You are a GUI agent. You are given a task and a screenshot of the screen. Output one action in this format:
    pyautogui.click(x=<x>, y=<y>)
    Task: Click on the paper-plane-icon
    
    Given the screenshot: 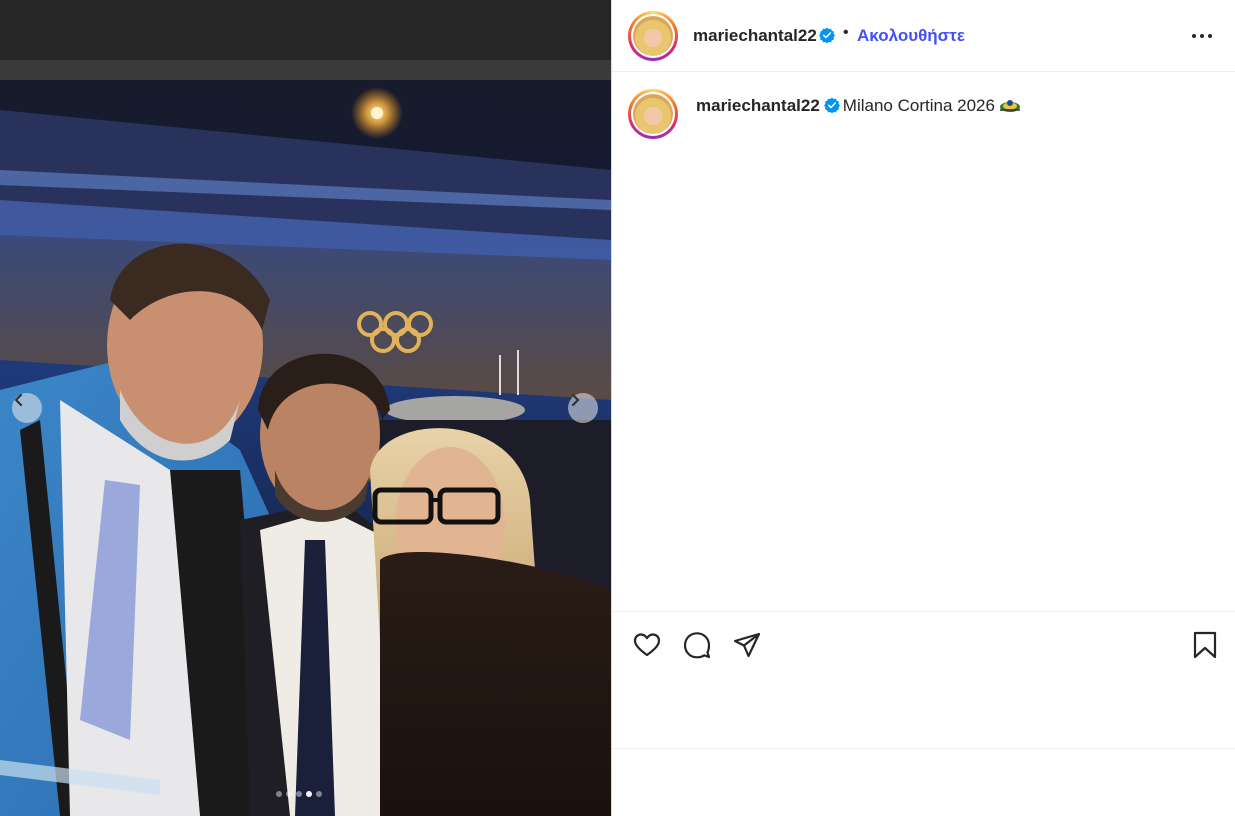 What is the action you would take?
    pyautogui.click(x=747, y=645)
    